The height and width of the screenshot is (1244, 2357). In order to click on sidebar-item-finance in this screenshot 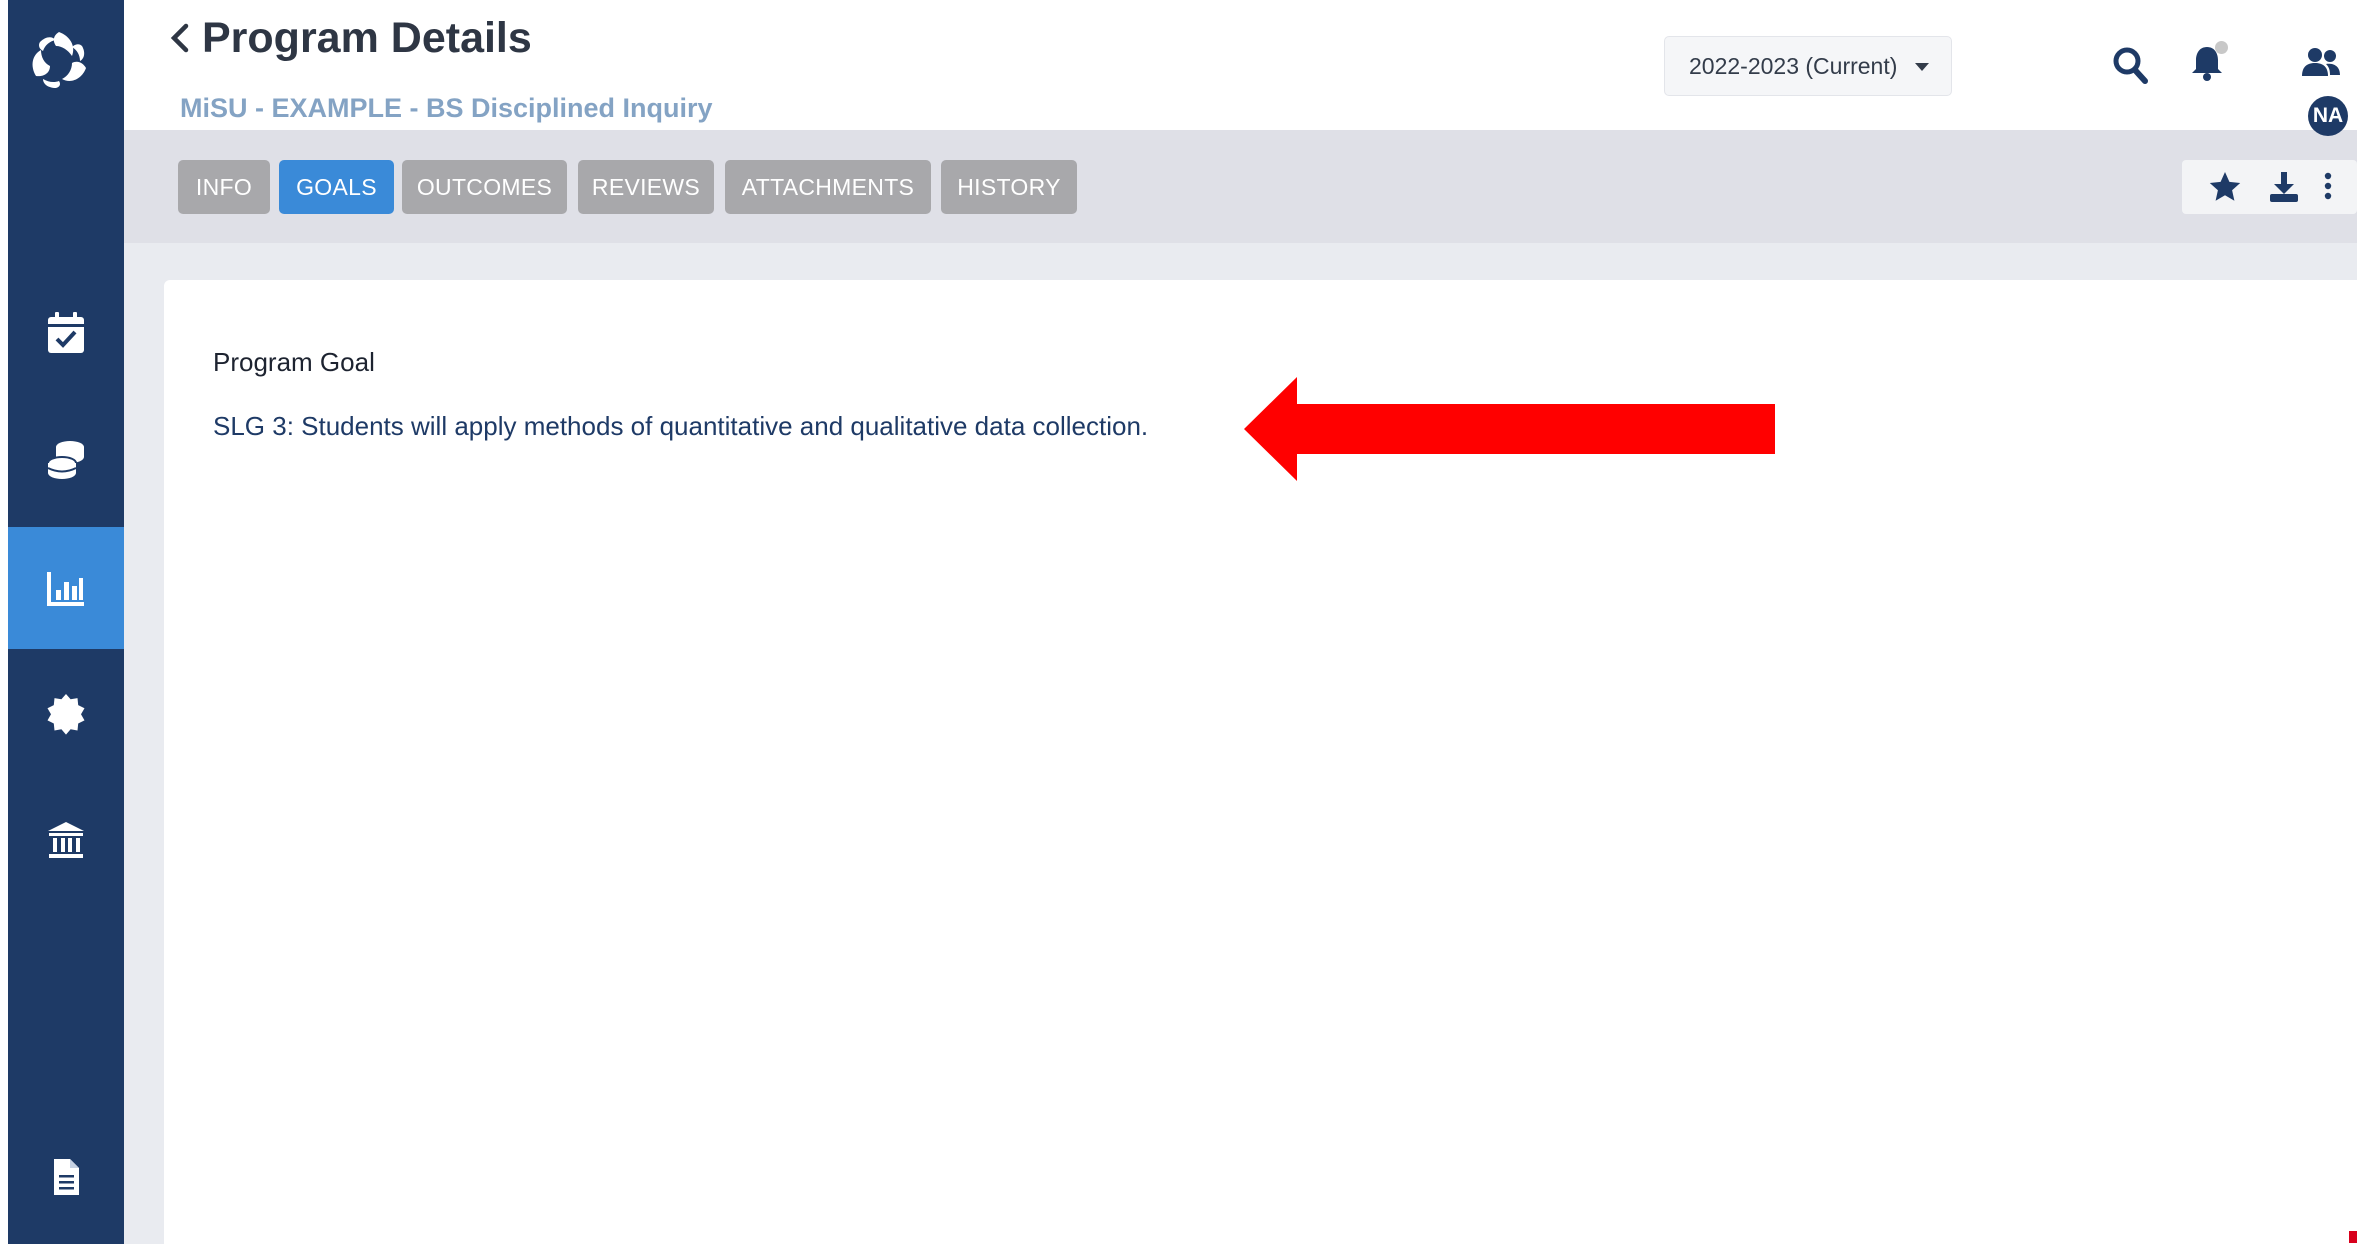, I will do `click(66, 459)`.